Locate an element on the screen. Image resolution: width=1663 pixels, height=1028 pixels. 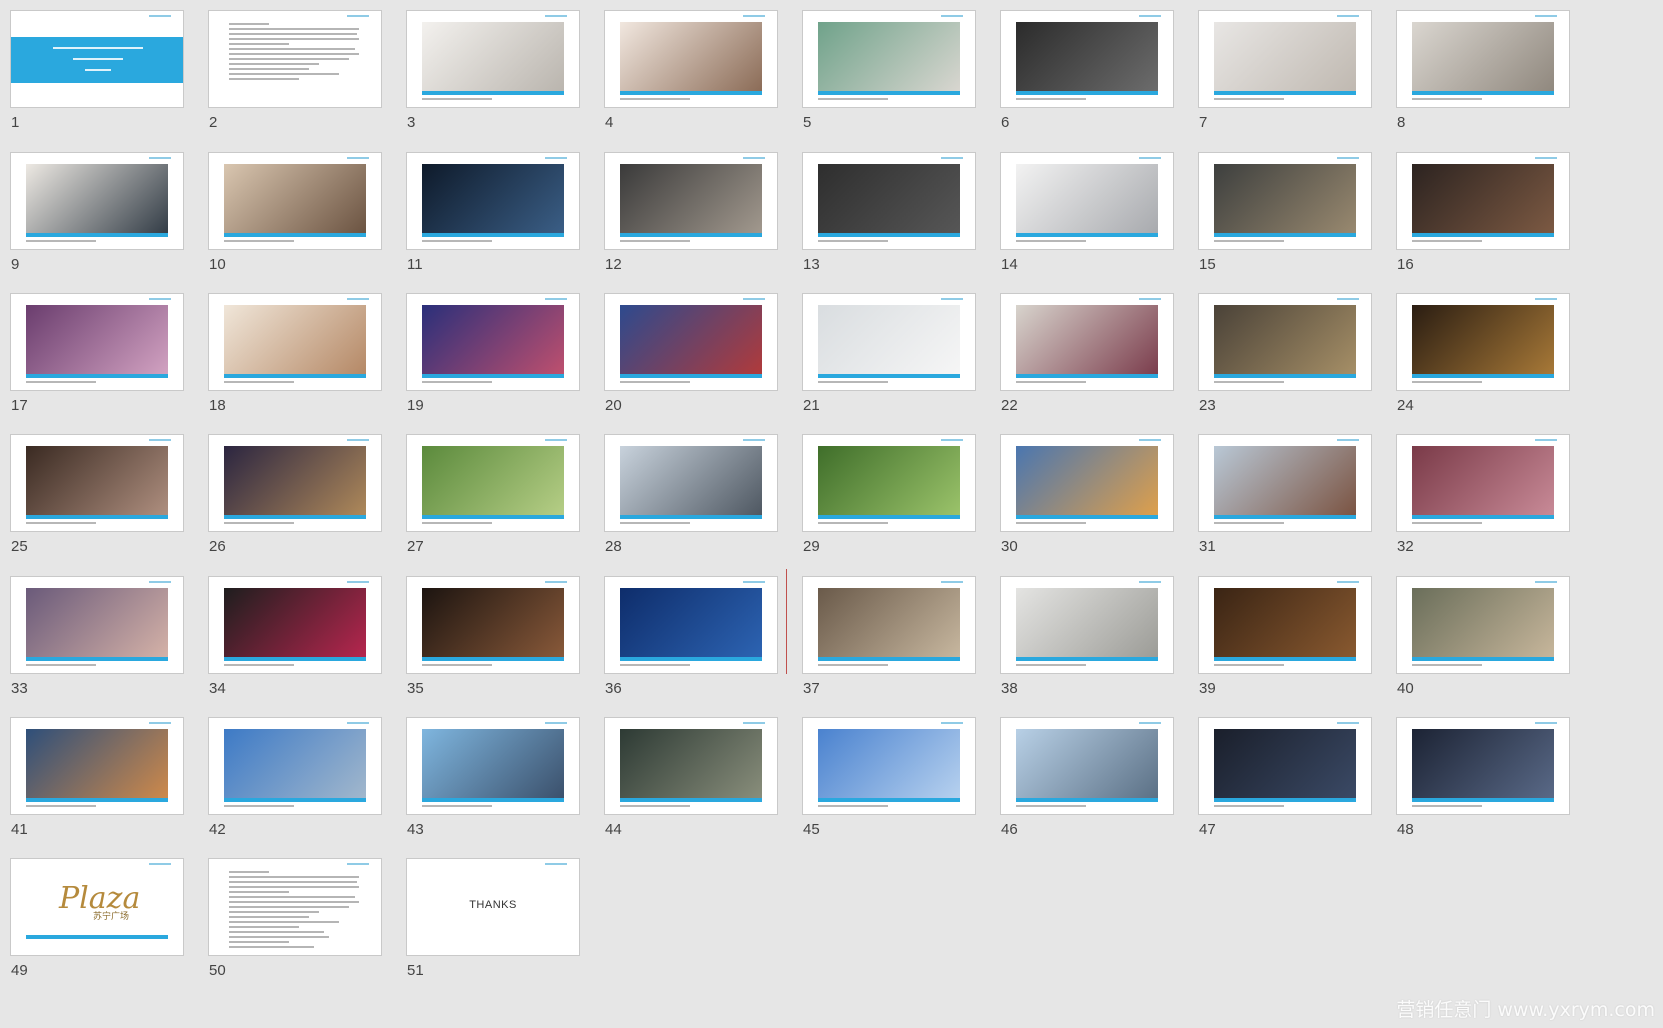
slide-number: 2 is located at coordinates (213, 122).